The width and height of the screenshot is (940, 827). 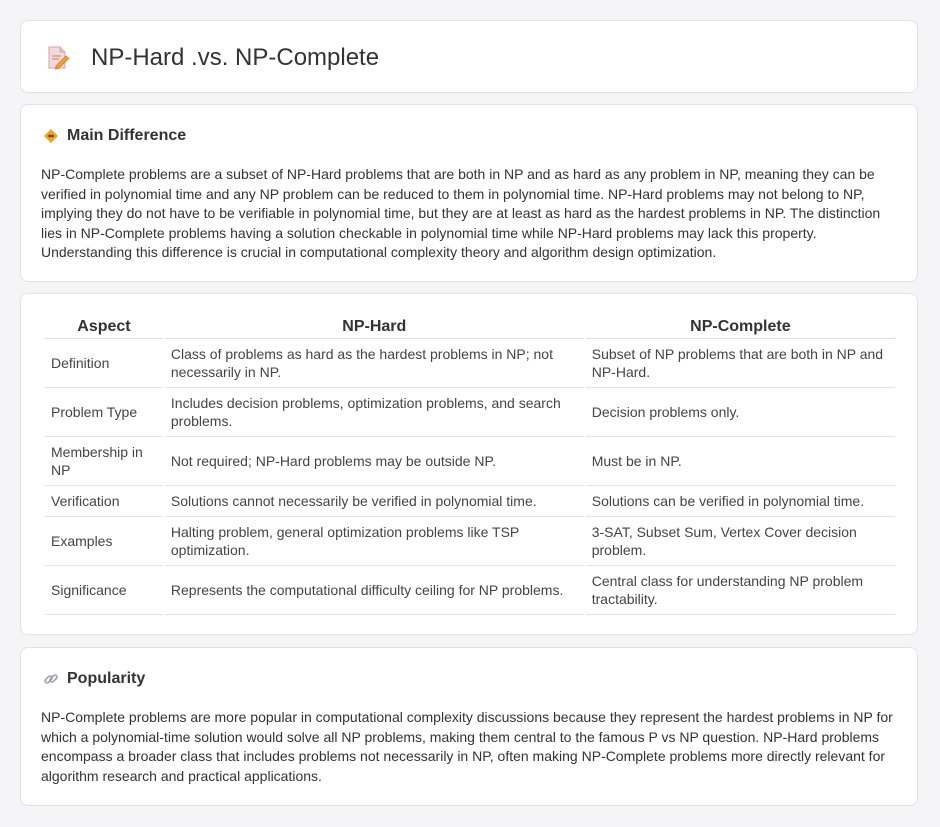 I want to click on header-row: NP-Hard .vs. NP-Complete, so click(x=213, y=58).